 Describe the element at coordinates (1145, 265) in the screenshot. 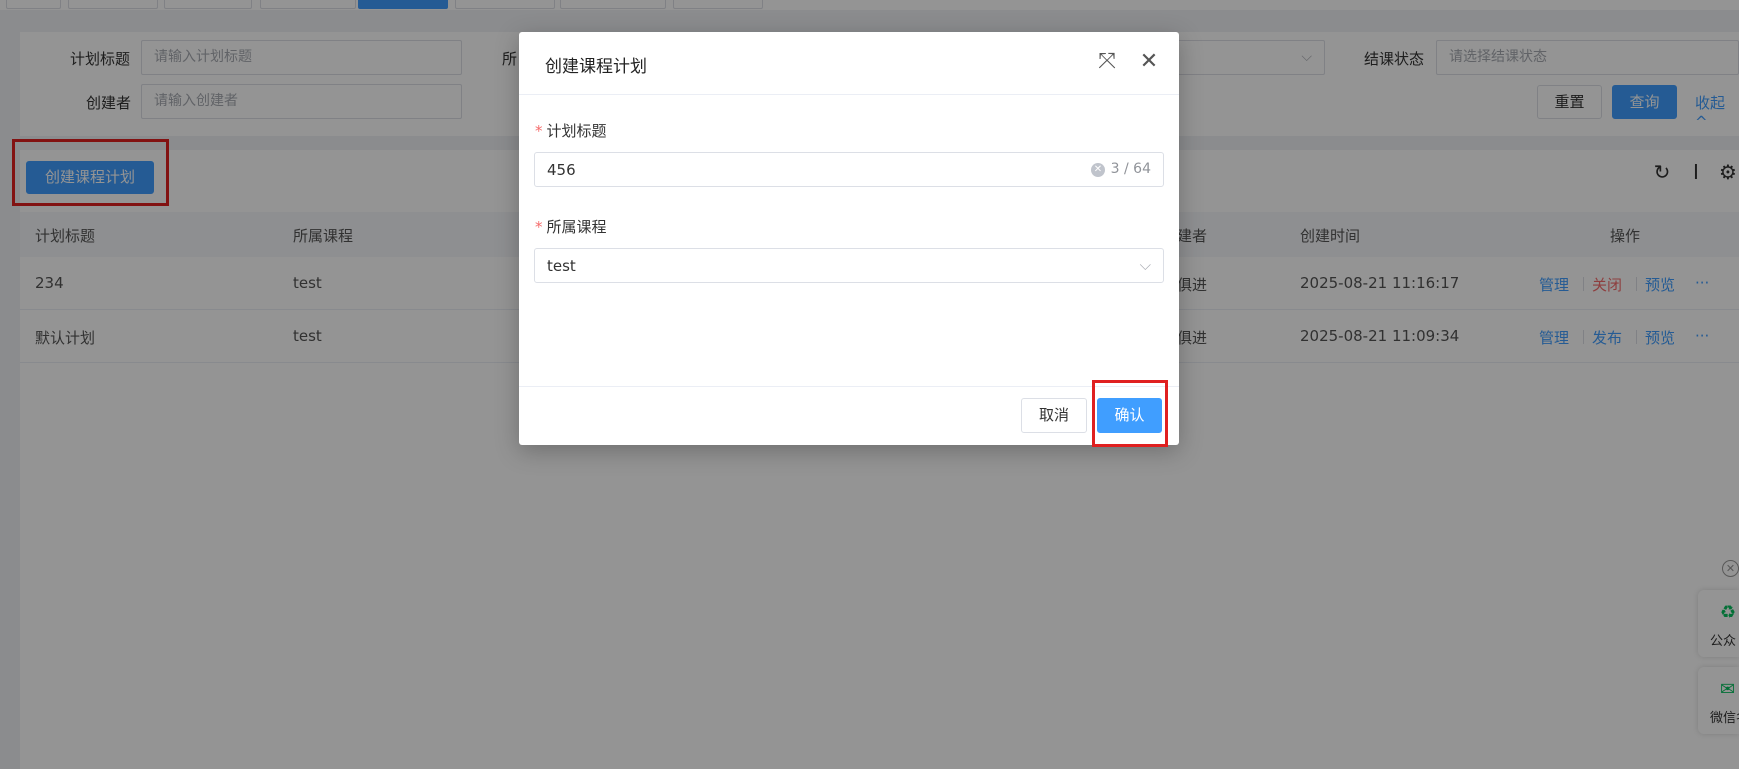

I see `chevron-down-icon: ⌵` at that location.